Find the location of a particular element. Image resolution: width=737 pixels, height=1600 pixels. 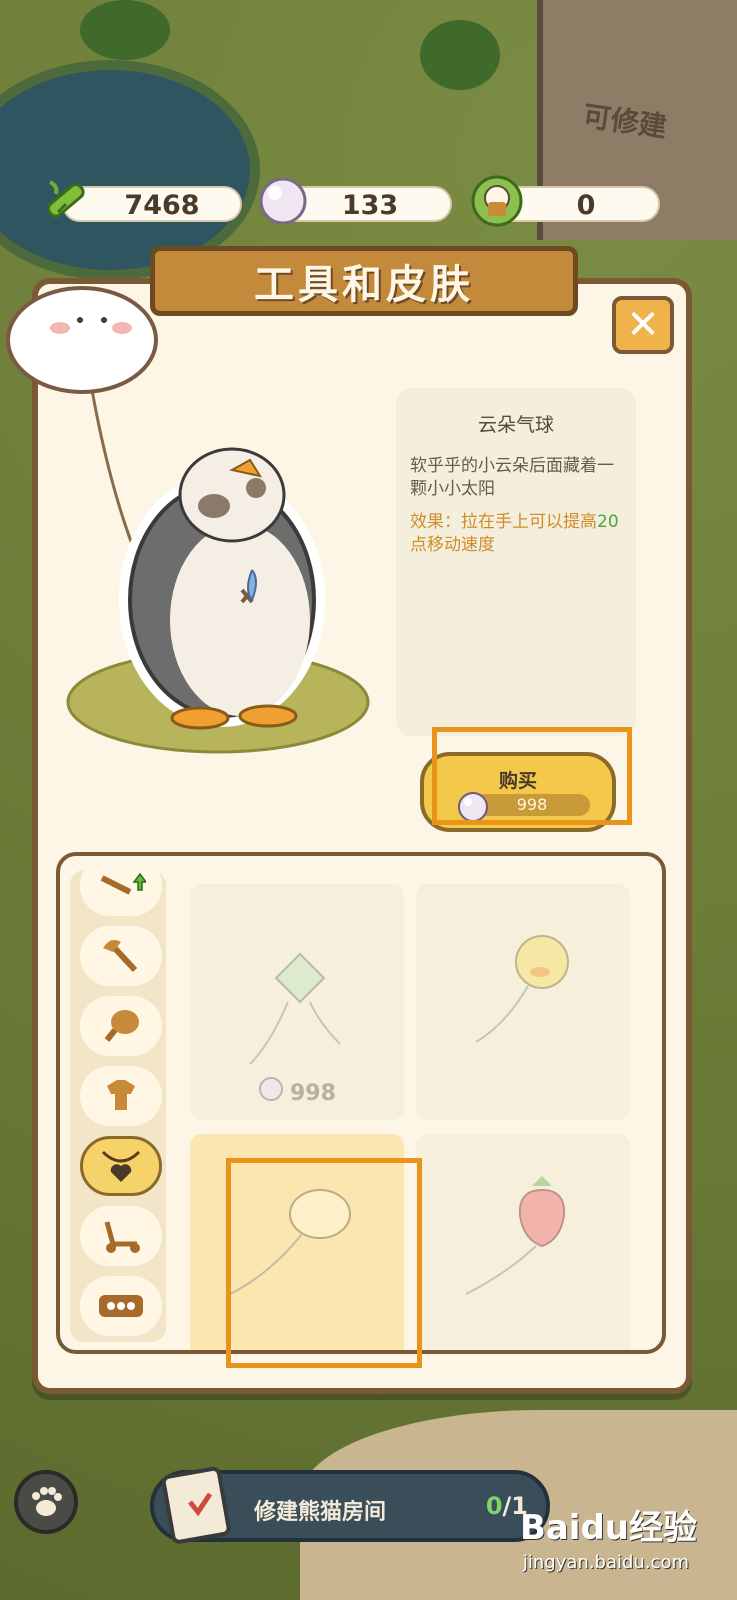

baidu-watermark: Baidu经验 is located at coordinates (608, 1528).